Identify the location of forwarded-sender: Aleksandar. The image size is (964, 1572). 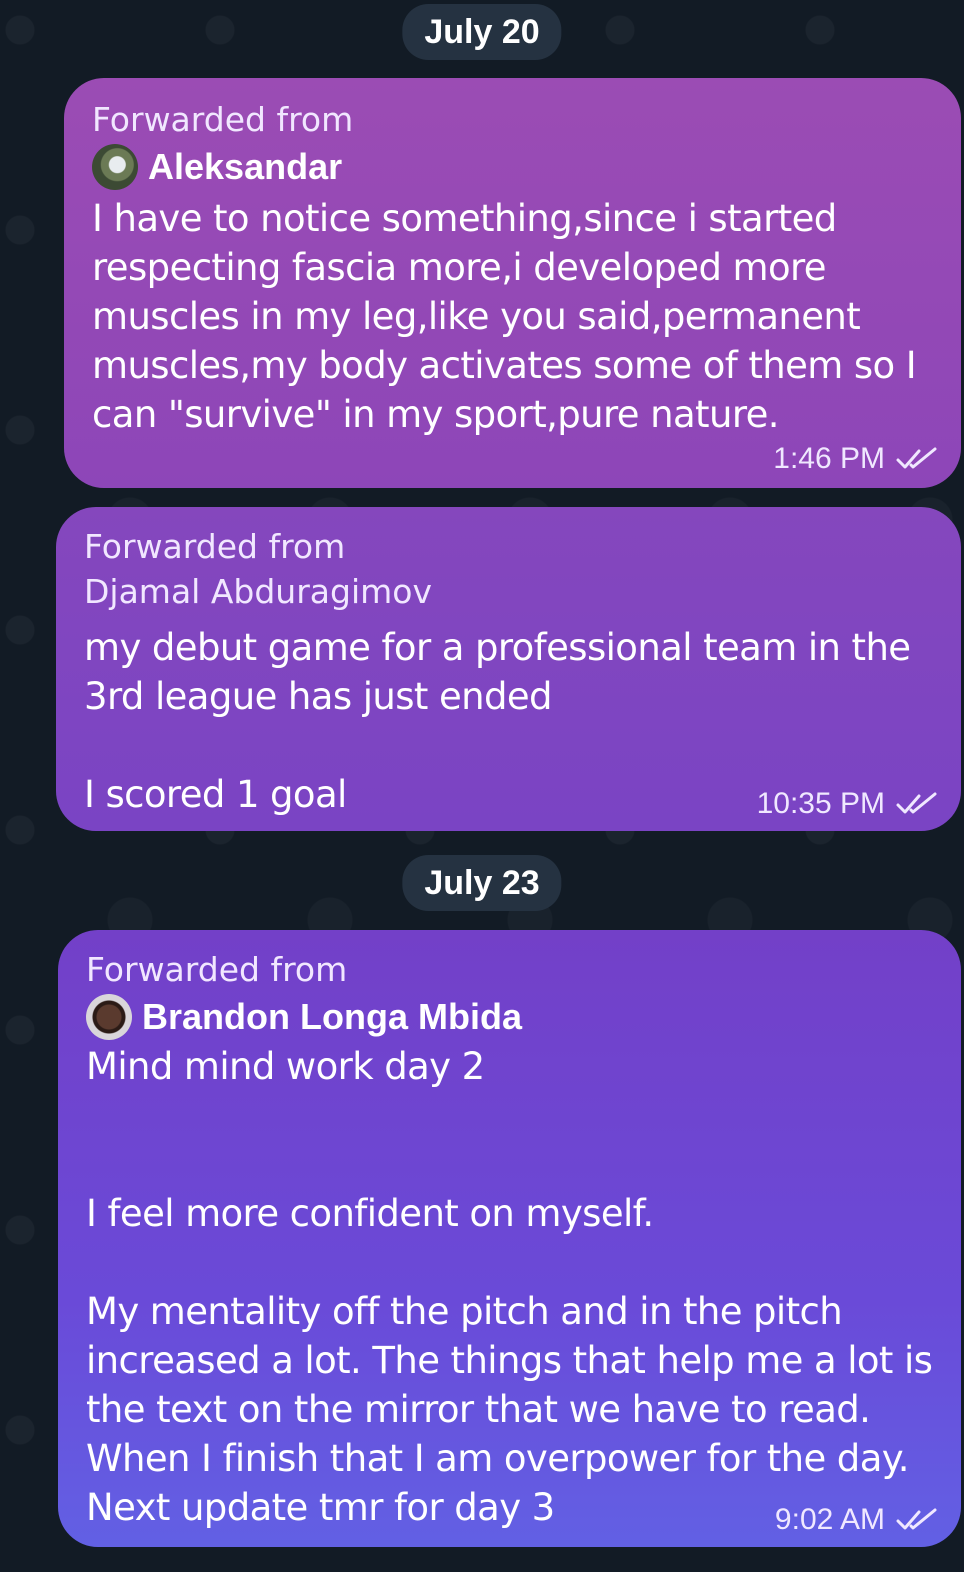
(513, 167).